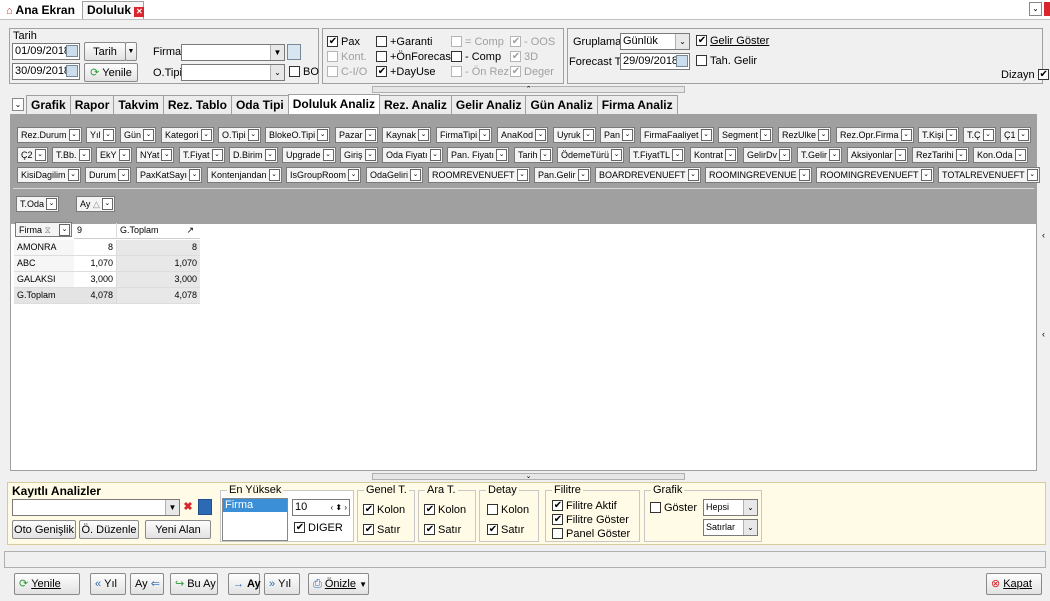 Image resolution: width=1050 pixels, height=601 pixels. Describe the element at coordinates (464, 135) in the screenshot. I see `pivot-field: FirmaTipi ⌄` at that location.